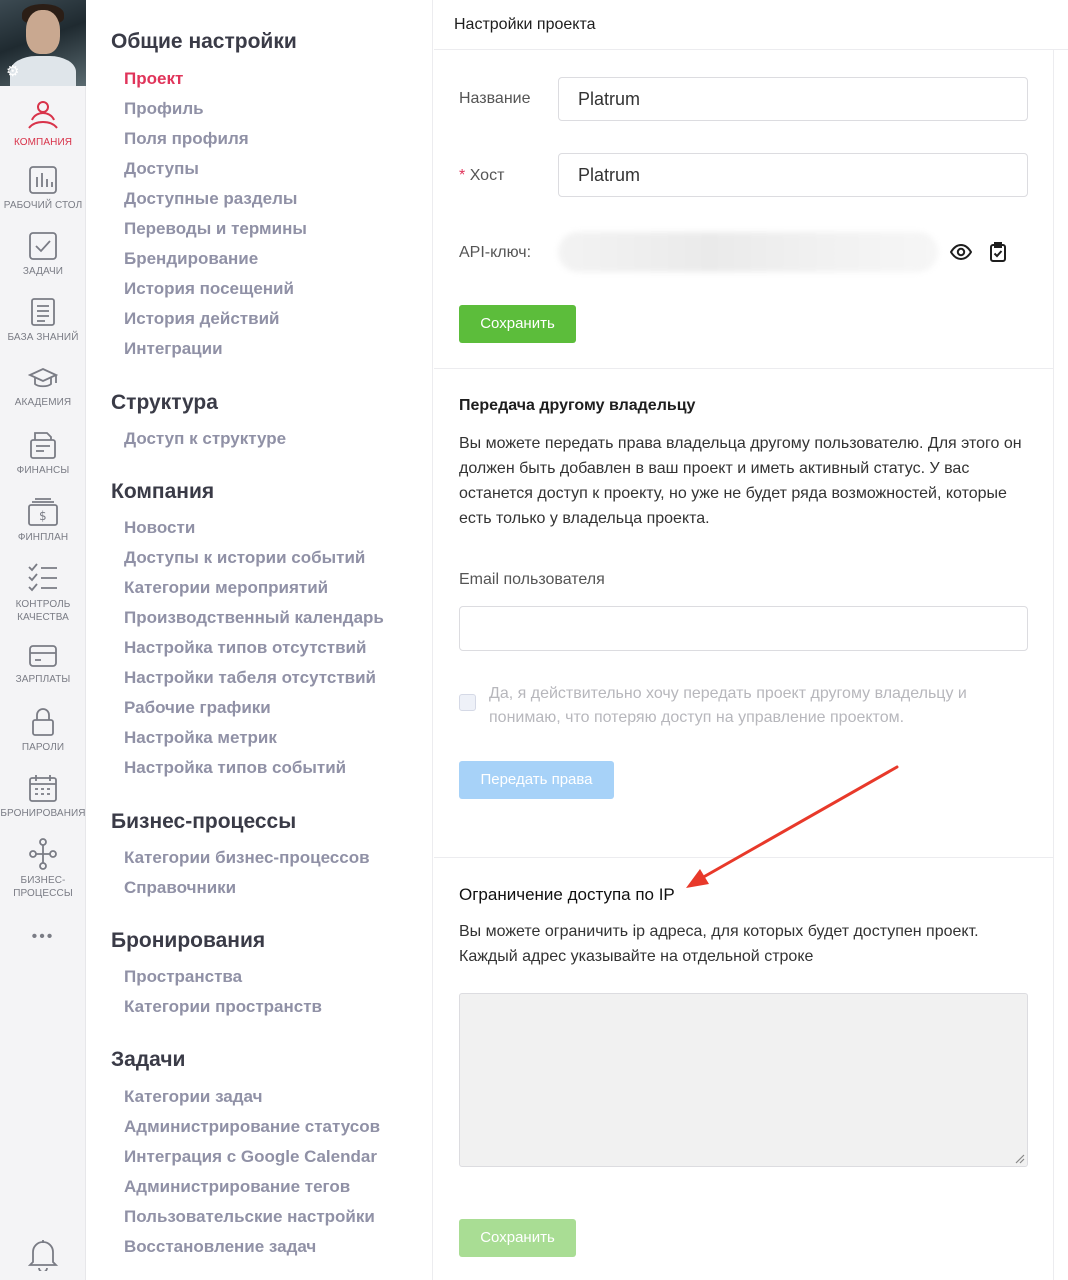 The height and width of the screenshot is (1280, 1068). Describe the element at coordinates (793, 175) in the screenshot. I see `host-input: Platrum` at that location.